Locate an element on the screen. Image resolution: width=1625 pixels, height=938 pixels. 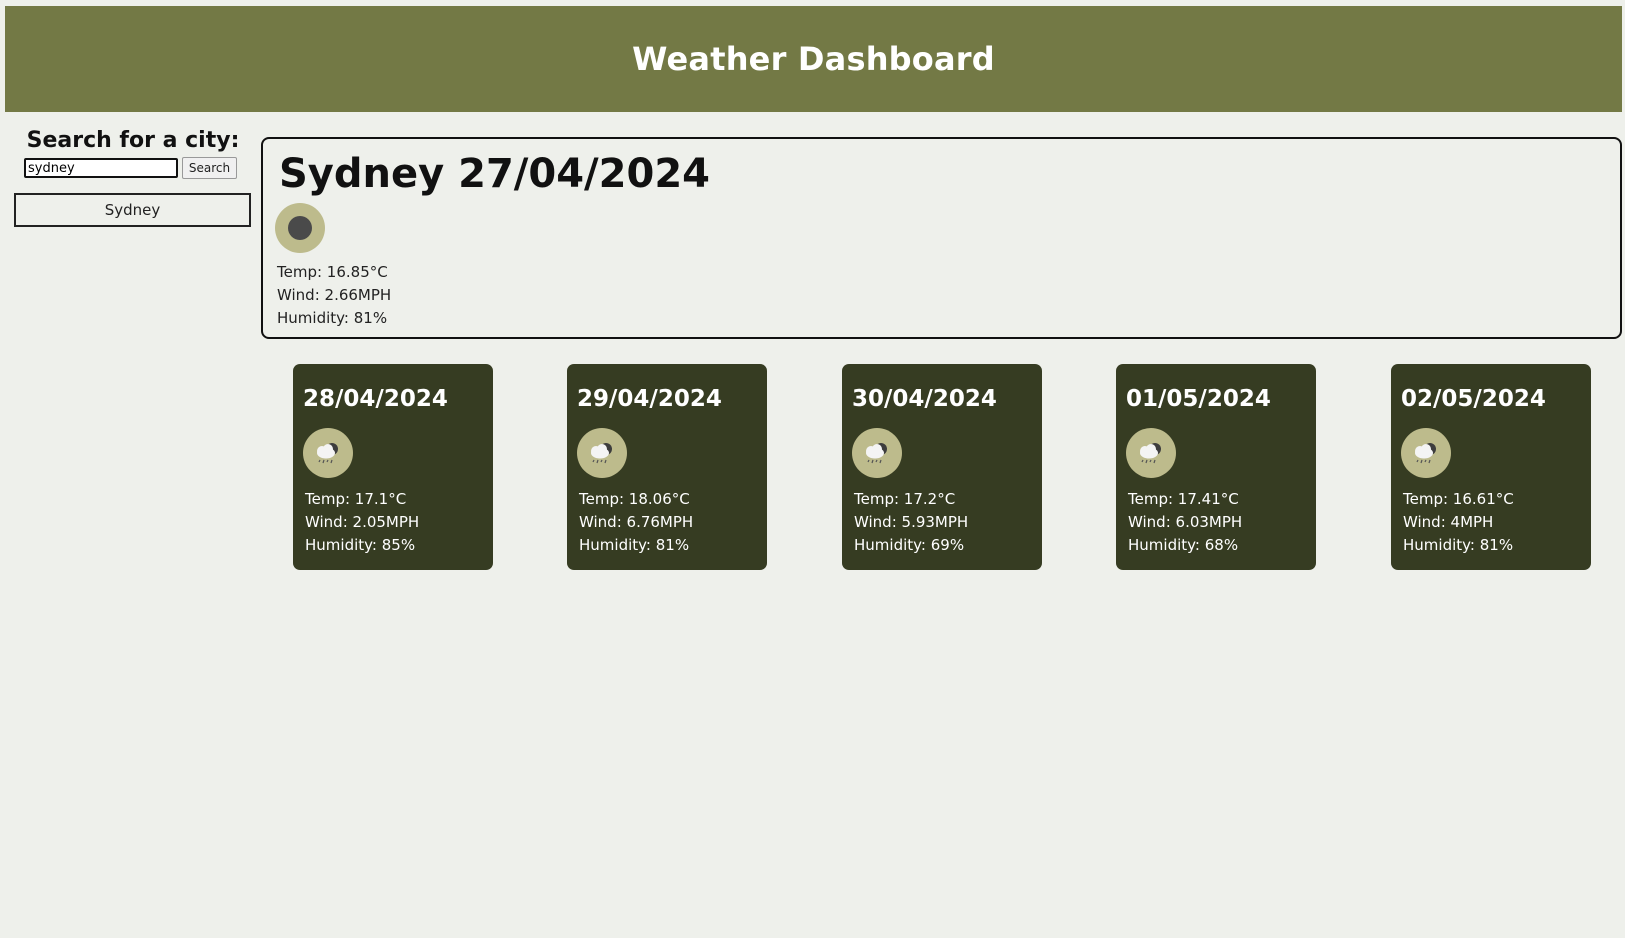
search-history-list: Sydney is located at coordinates (133, 210).